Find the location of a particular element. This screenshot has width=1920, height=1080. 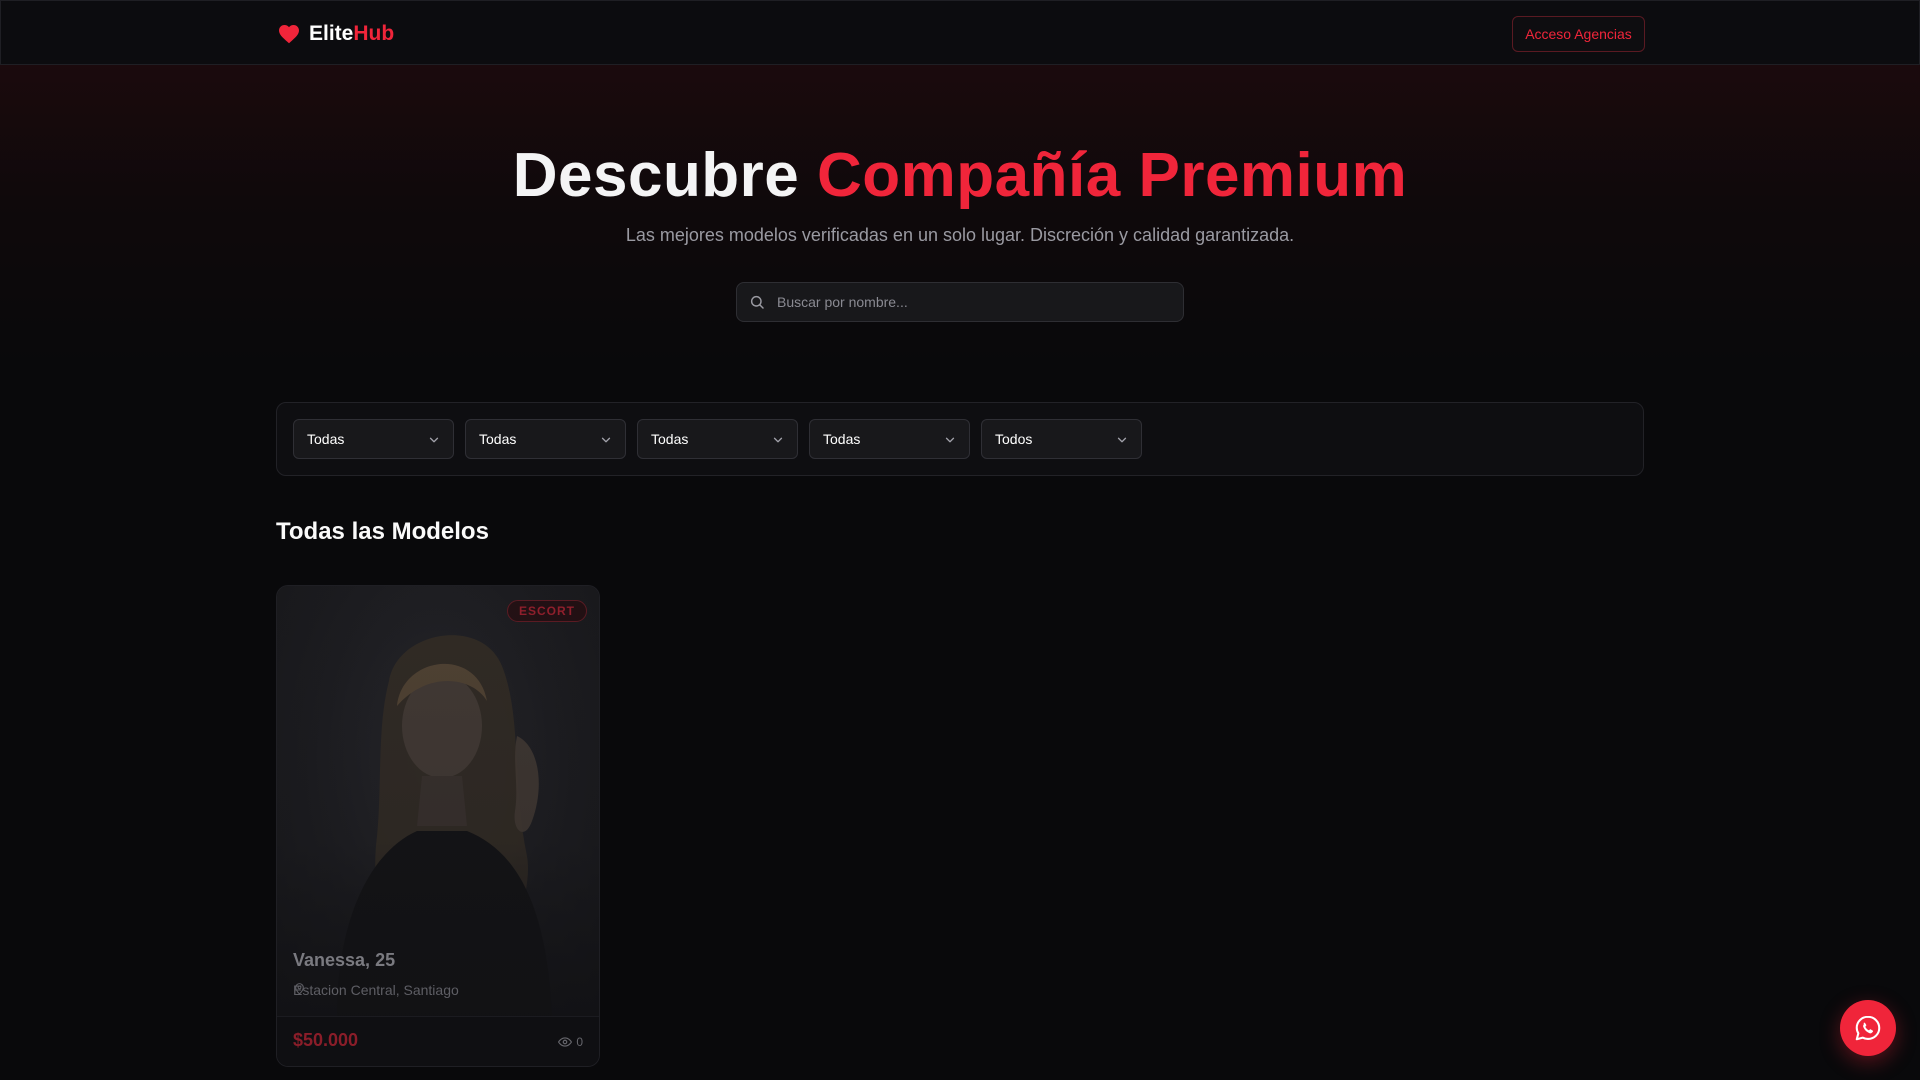

hero-title: Descubre Compañía Premium is located at coordinates (960, 176).